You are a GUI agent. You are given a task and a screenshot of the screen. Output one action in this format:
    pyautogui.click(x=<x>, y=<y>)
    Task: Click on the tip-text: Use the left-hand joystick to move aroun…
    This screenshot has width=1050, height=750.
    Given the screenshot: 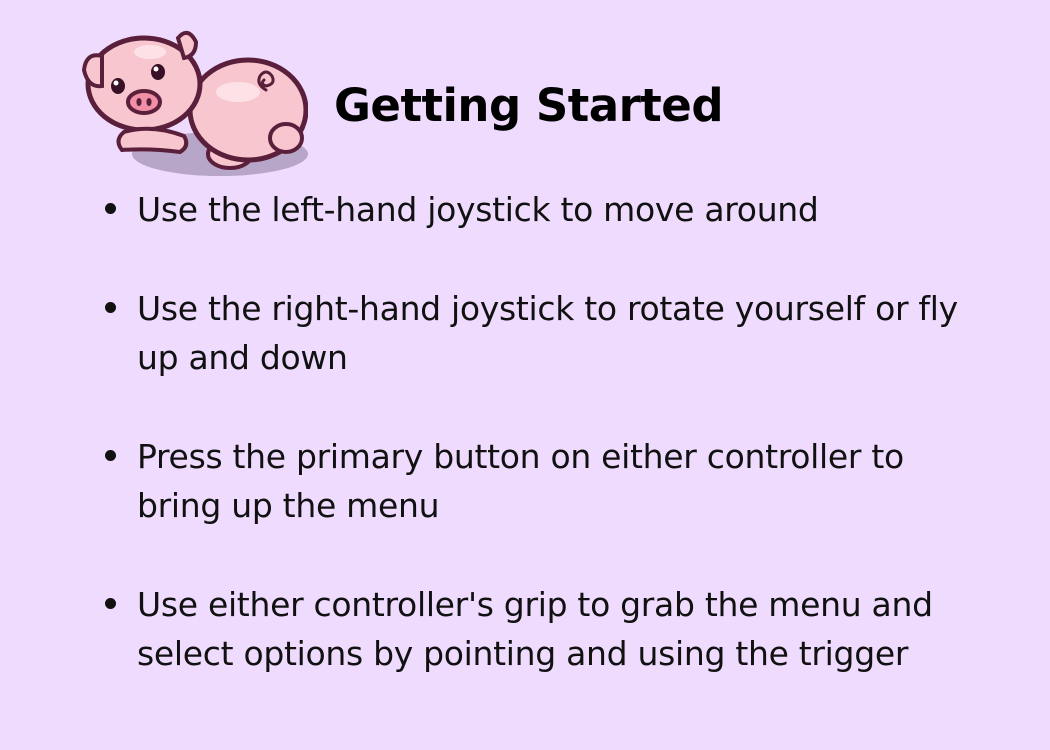 What is the action you would take?
    pyautogui.click(x=478, y=209)
    